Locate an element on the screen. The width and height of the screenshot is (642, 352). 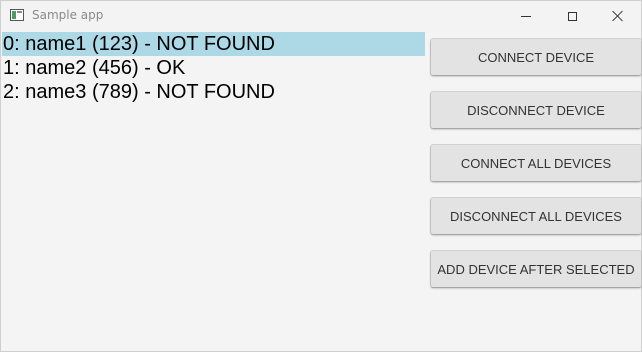
maximize-icon is located at coordinates (572, 16).